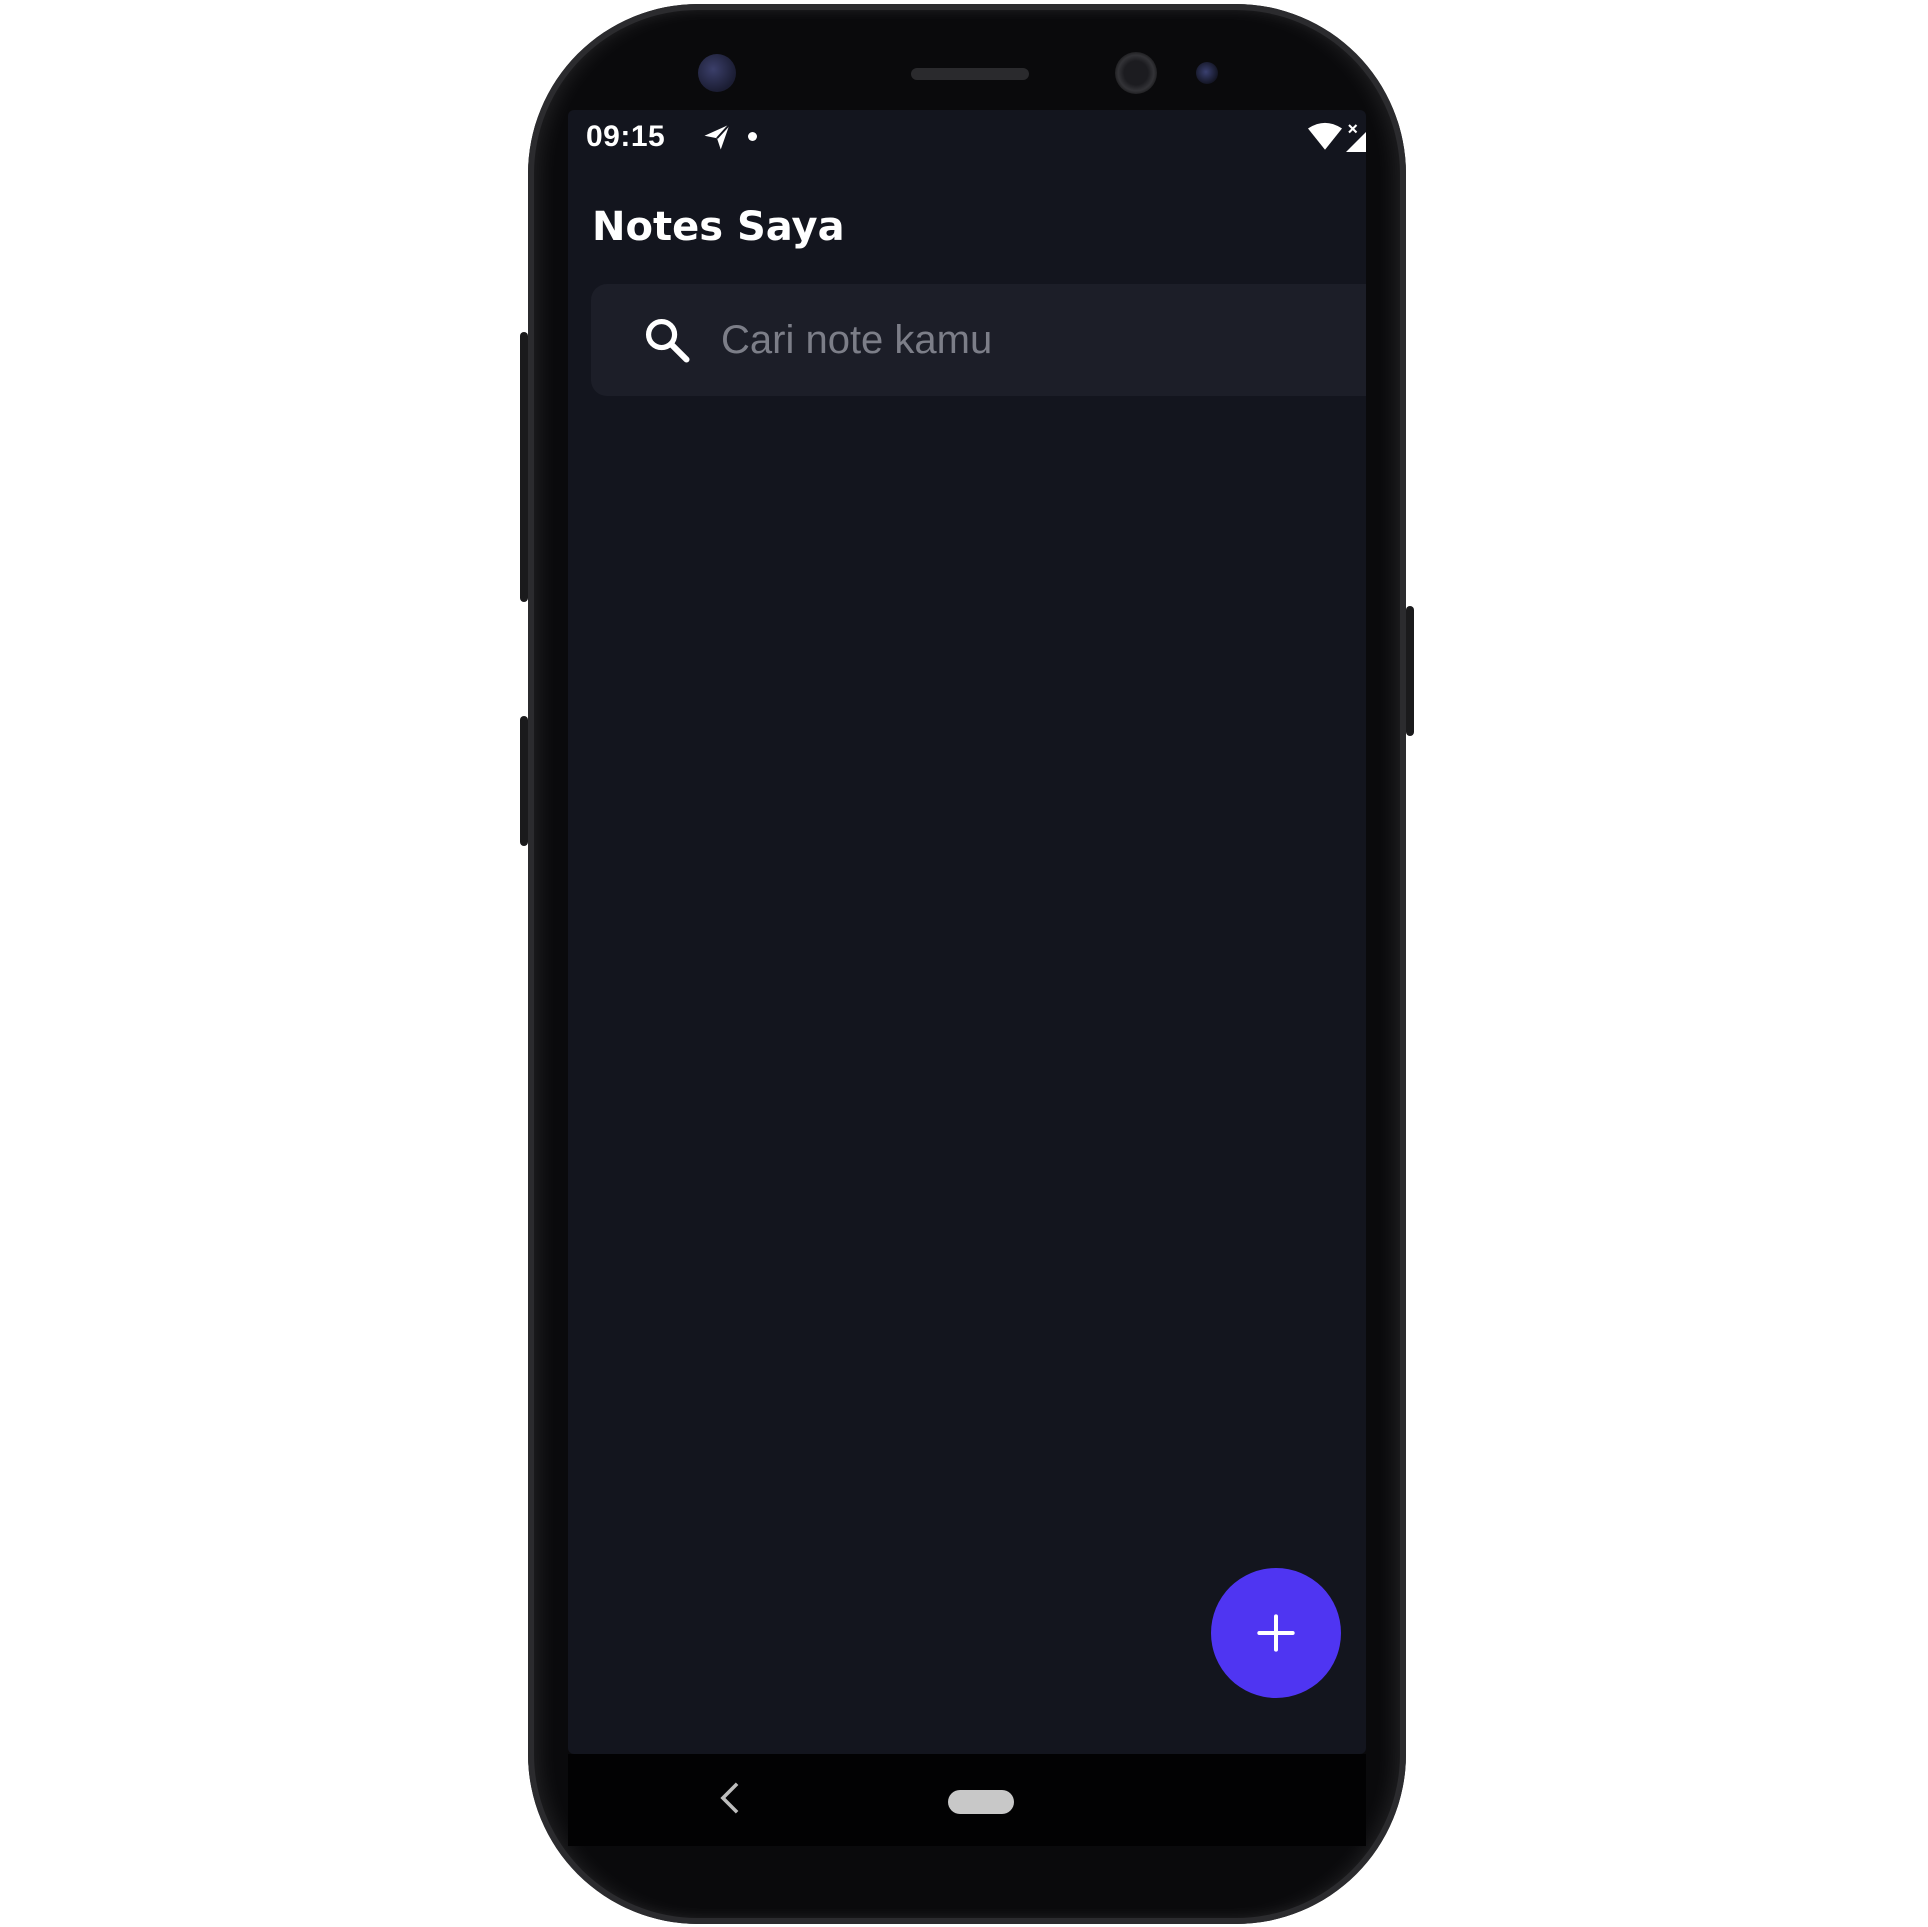  What do you see at coordinates (1136, 73) in the screenshot?
I see `front-camera-icon` at bounding box center [1136, 73].